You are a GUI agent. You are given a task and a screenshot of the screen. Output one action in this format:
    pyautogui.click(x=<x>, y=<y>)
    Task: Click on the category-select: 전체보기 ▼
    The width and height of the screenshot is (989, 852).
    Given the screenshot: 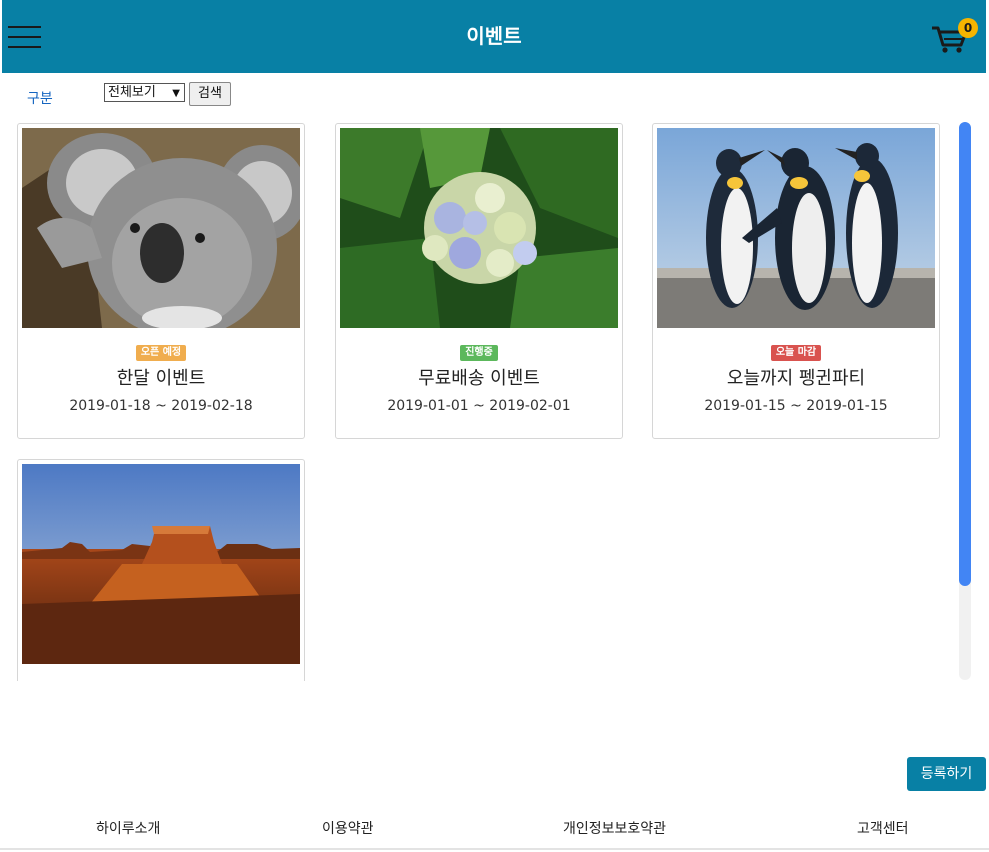 What is the action you would take?
    pyautogui.click(x=144, y=92)
    